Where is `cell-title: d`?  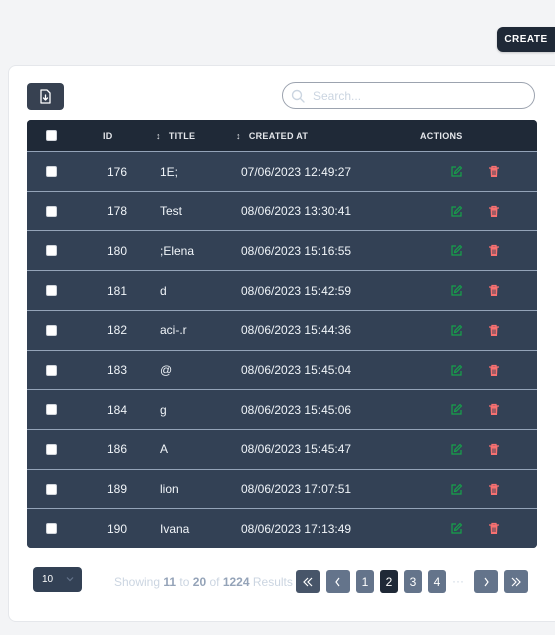 cell-title: d is located at coordinates (163, 290).